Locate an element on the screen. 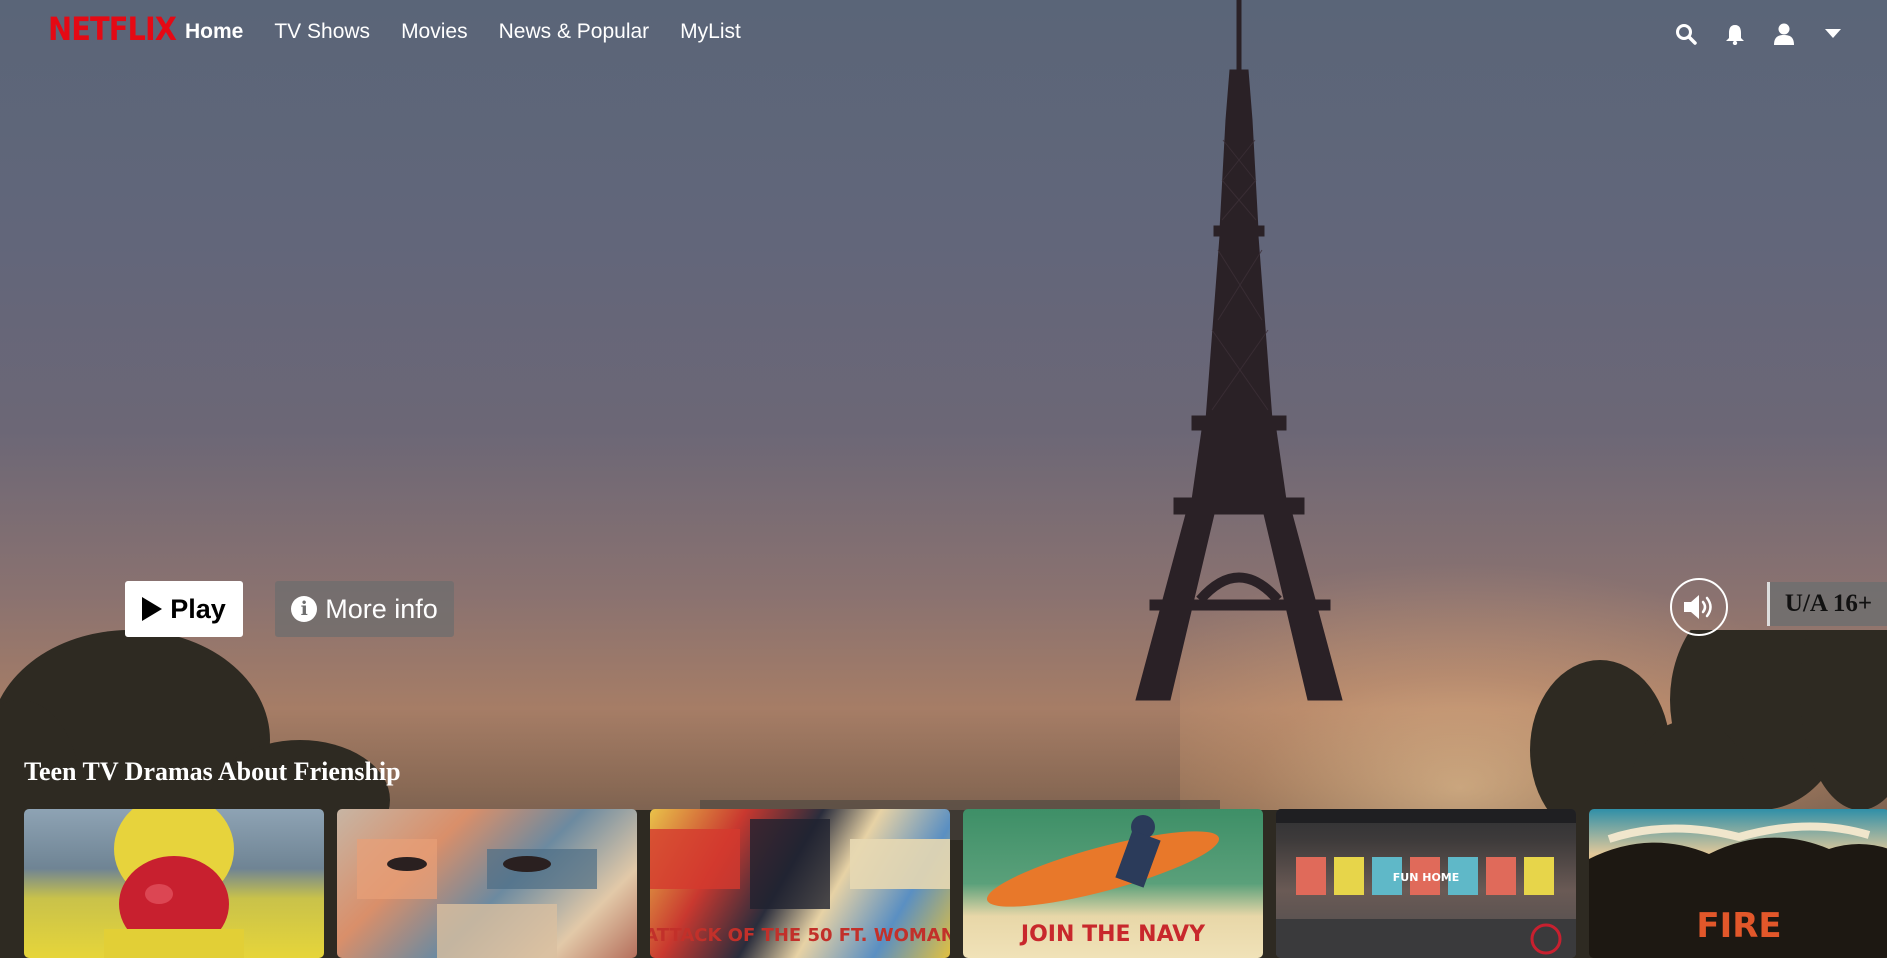 The height and width of the screenshot is (958, 1887). nav-icons is located at coordinates (1749, 34).